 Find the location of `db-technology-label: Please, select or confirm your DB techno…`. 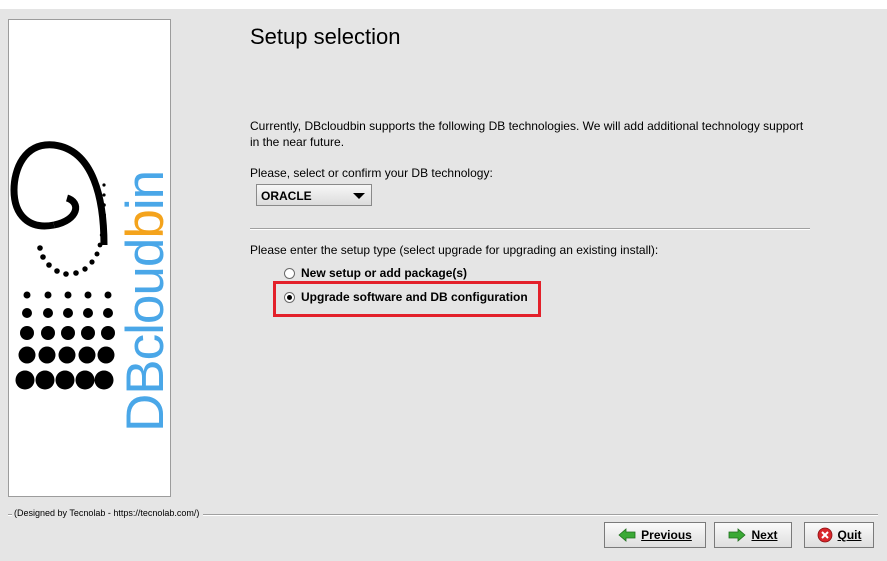

db-technology-label: Please, select or confirm your DB techno… is located at coordinates (371, 173).